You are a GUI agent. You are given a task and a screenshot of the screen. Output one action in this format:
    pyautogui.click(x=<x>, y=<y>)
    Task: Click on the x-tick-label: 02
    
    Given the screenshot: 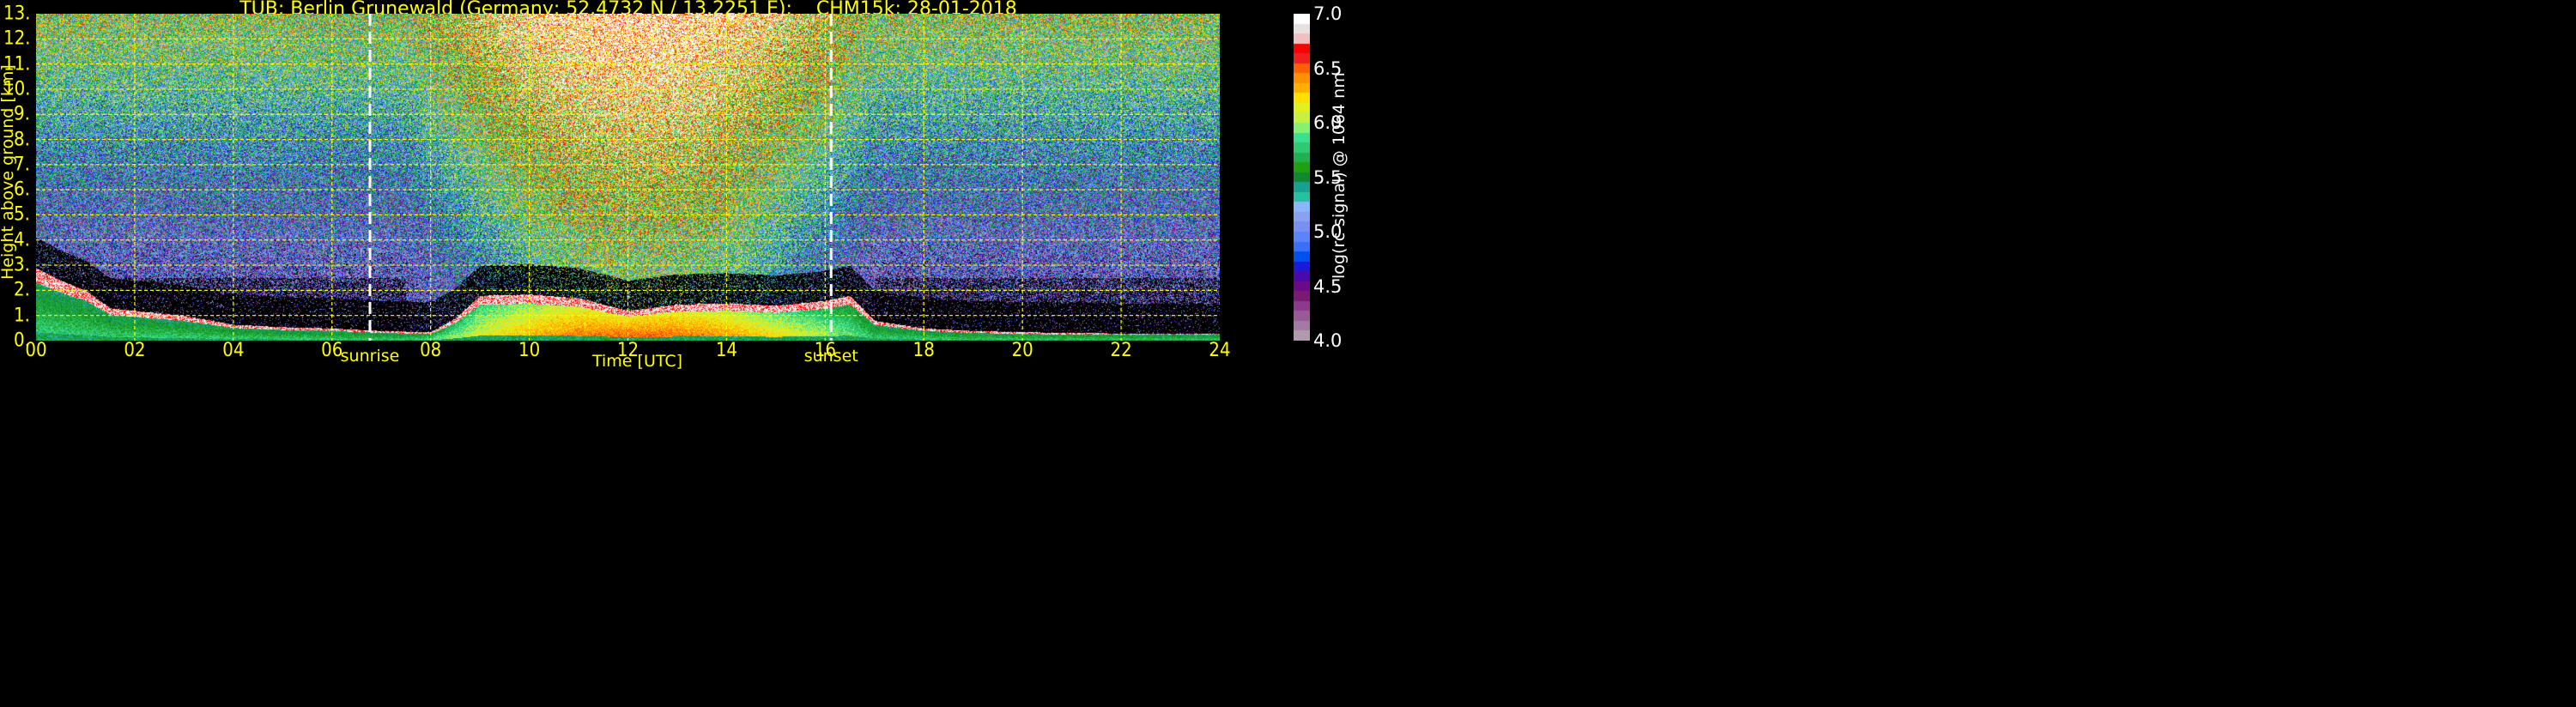 What is the action you would take?
    pyautogui.click(x=135, y=350)
    